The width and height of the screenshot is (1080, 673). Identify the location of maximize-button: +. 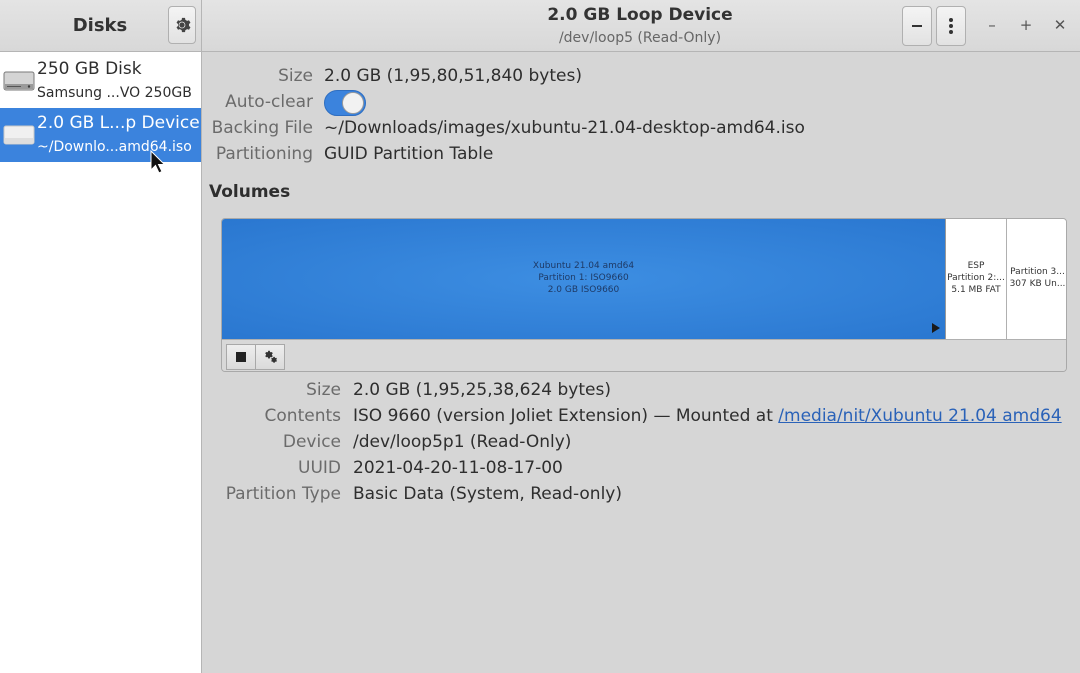
(1026, 25).